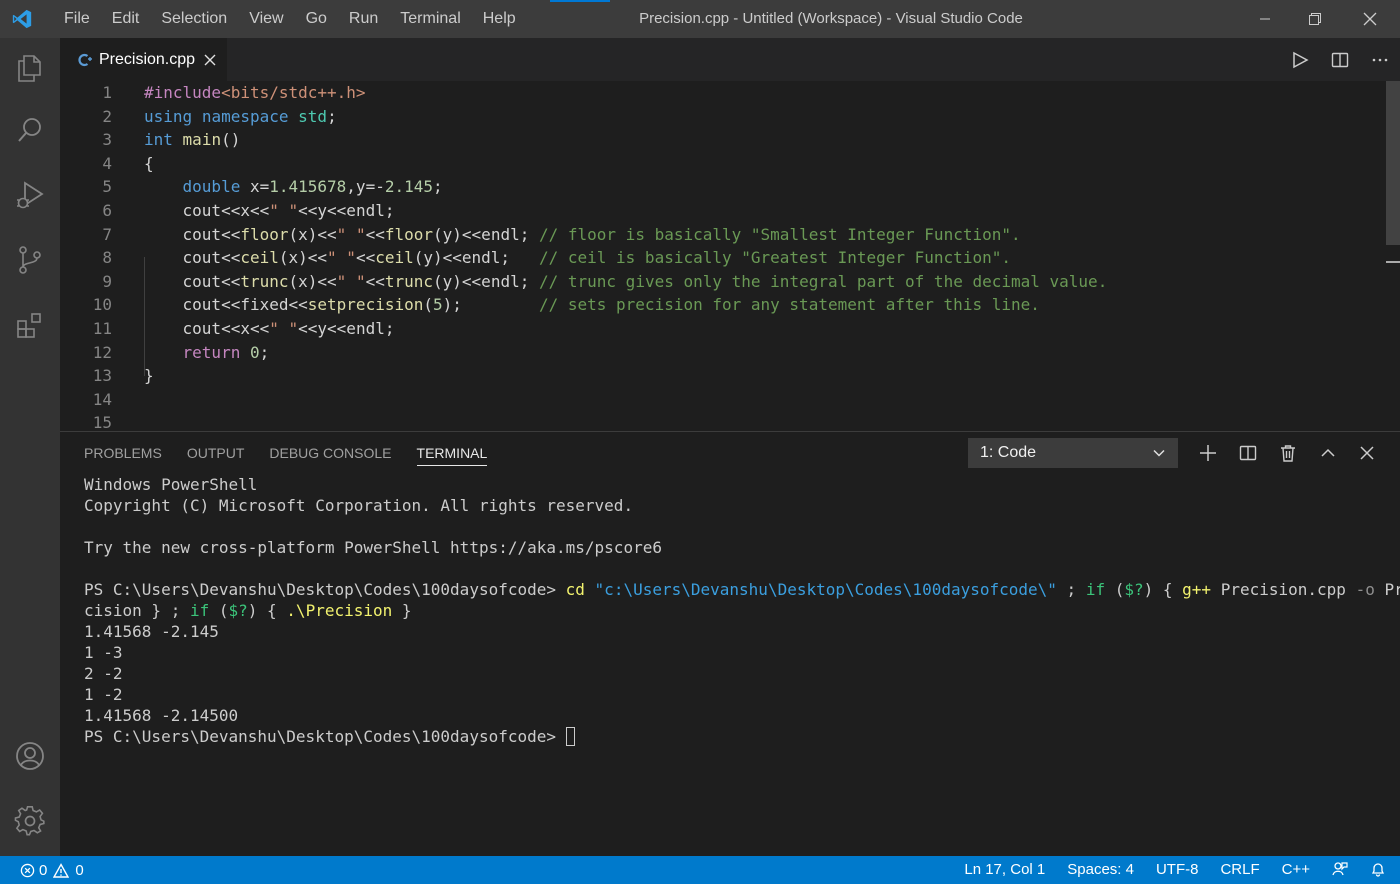 The image size is (1400, 884). I want to click on kill-terminal-button, so click(1288, 453).